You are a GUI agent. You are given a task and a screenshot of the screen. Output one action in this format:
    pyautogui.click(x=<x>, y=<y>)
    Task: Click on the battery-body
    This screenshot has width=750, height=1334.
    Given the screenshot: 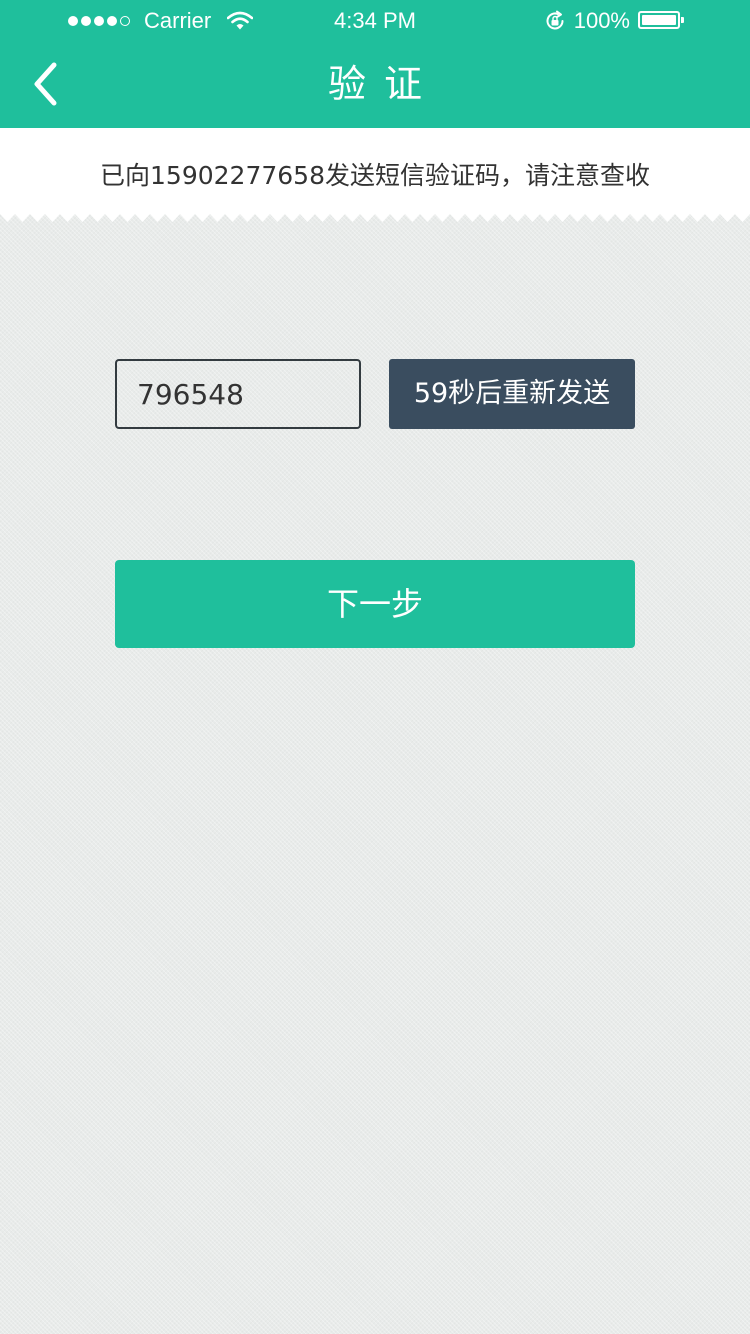 What is the action you would take?
    pyautogui.click(x=659, y=20)
    